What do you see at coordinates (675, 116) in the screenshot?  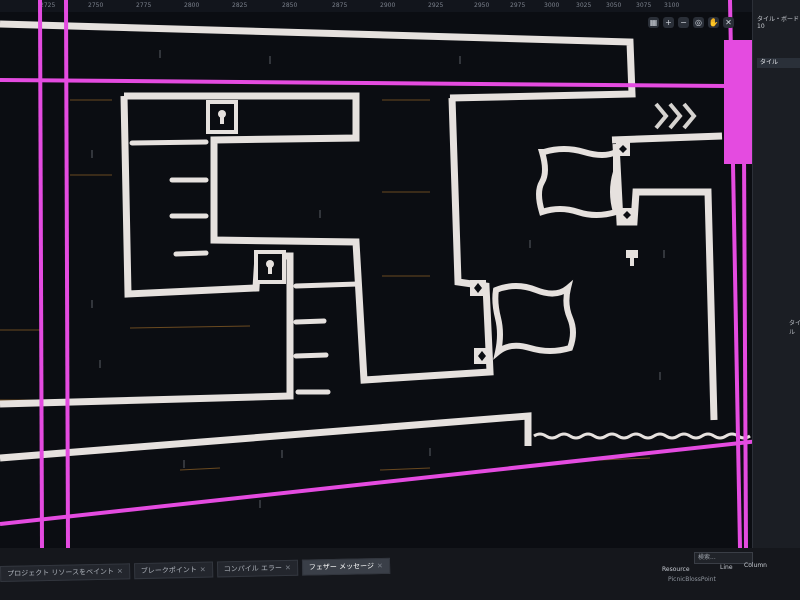 I see `arrow-chevron-icon` at bounding box center [675, 116].